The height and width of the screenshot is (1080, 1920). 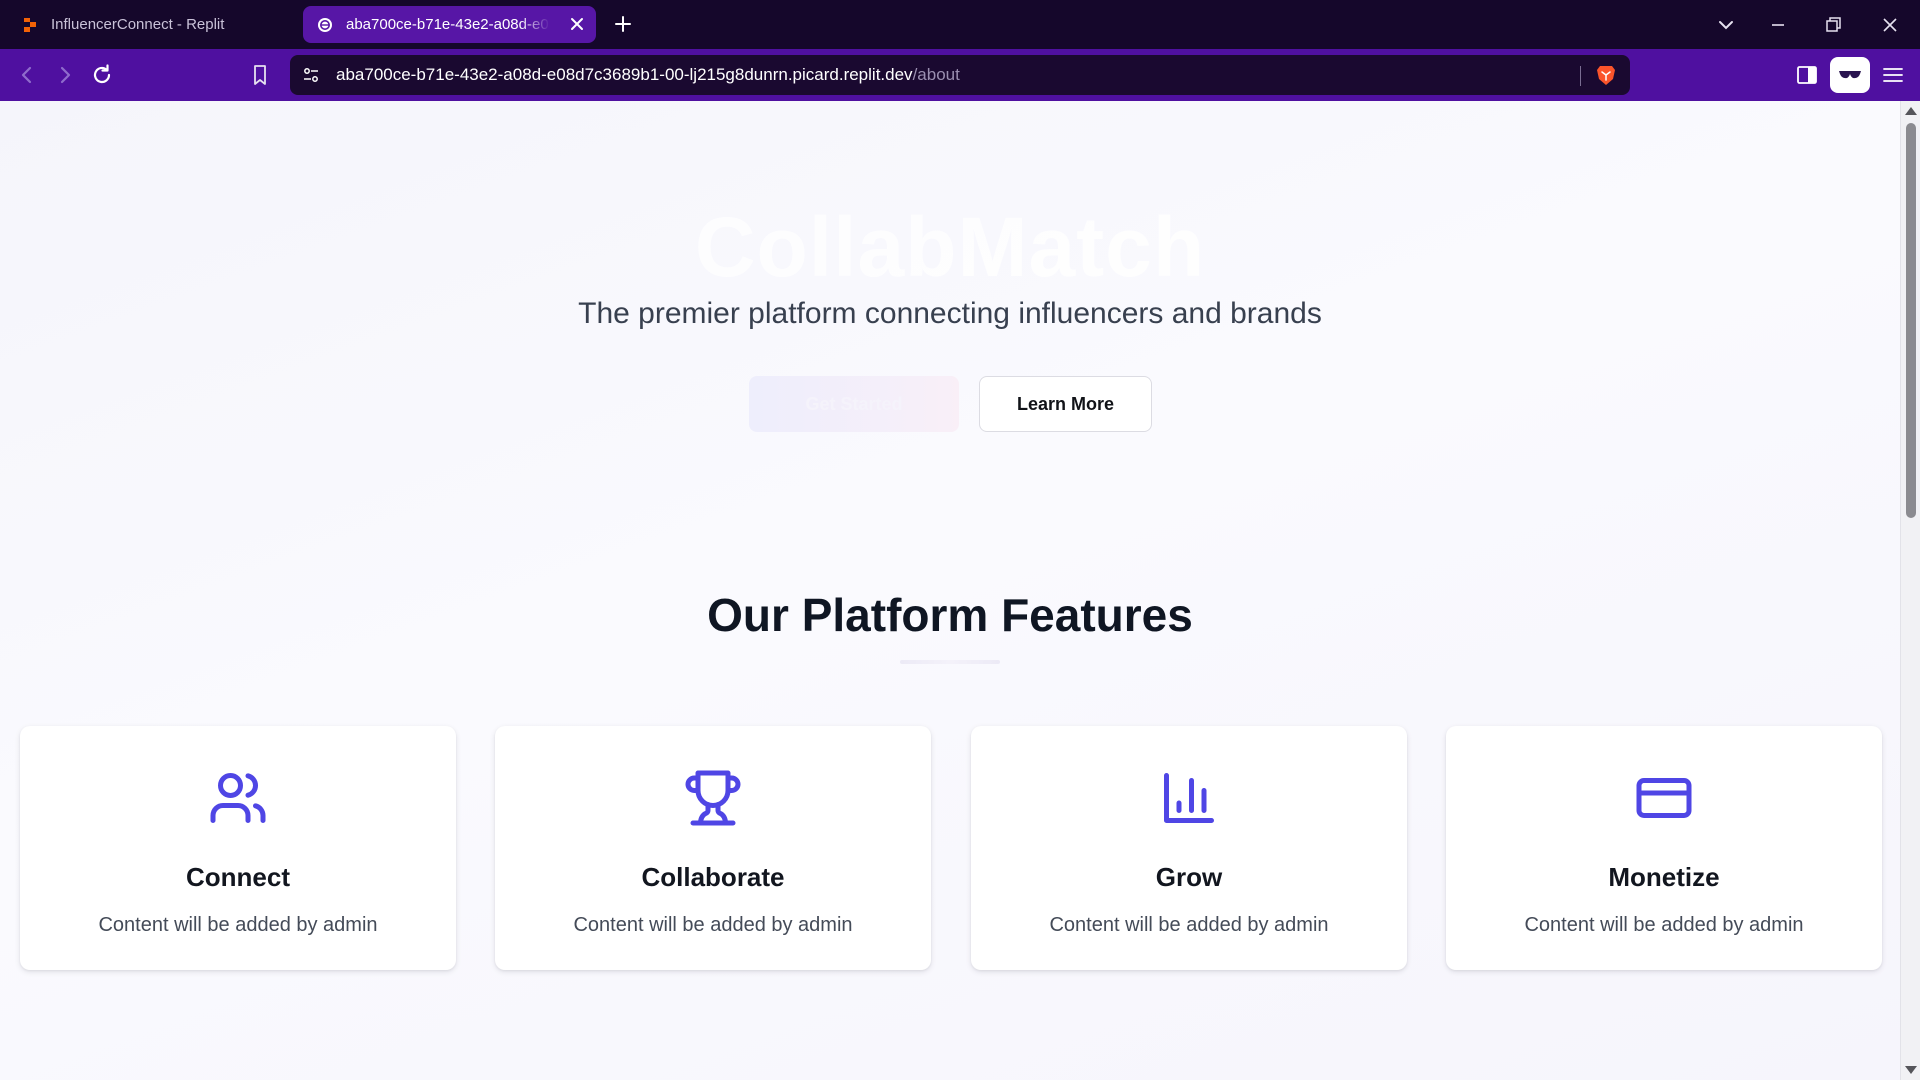 What do you see at coordinates (713, 798) in the screenshot?
I see `trophy-icon` at bounding box center [713, 798].